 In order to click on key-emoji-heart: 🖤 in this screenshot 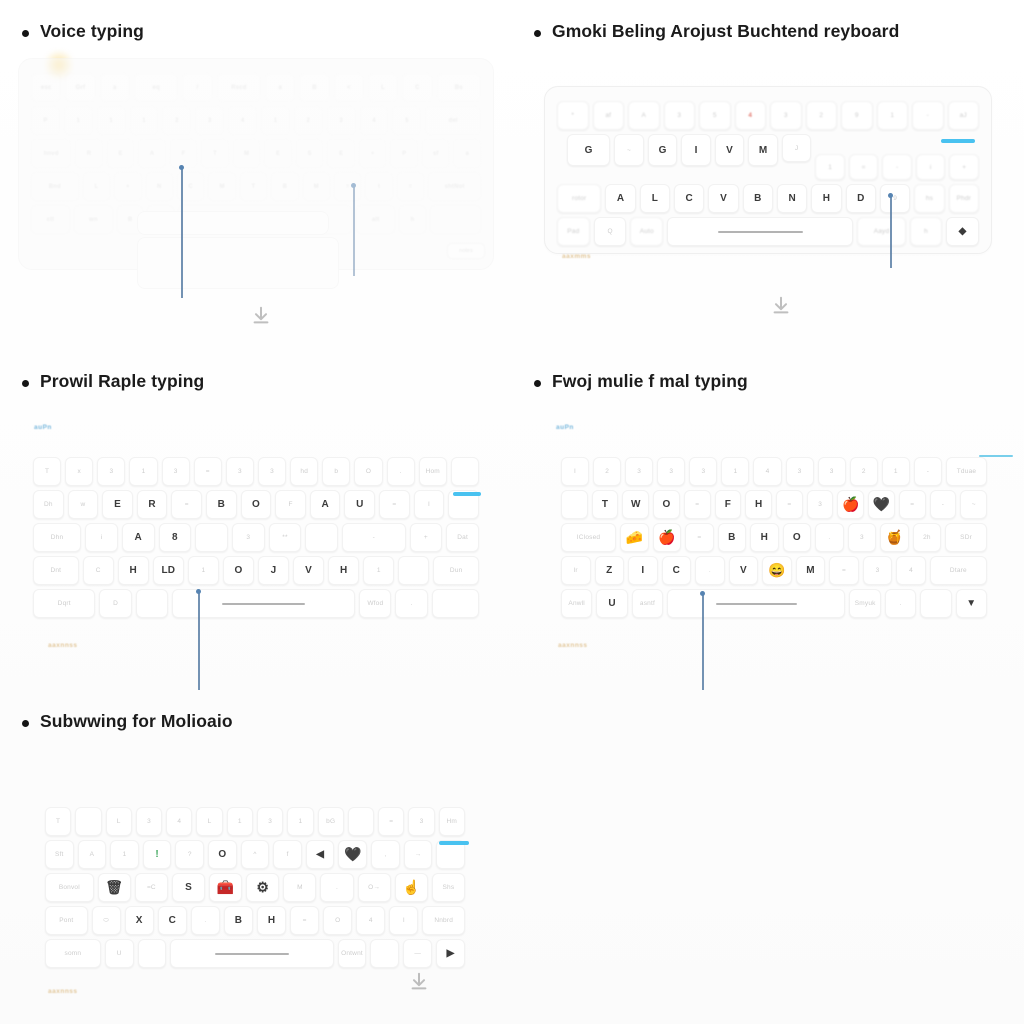, I will do `click(353, 855)`.